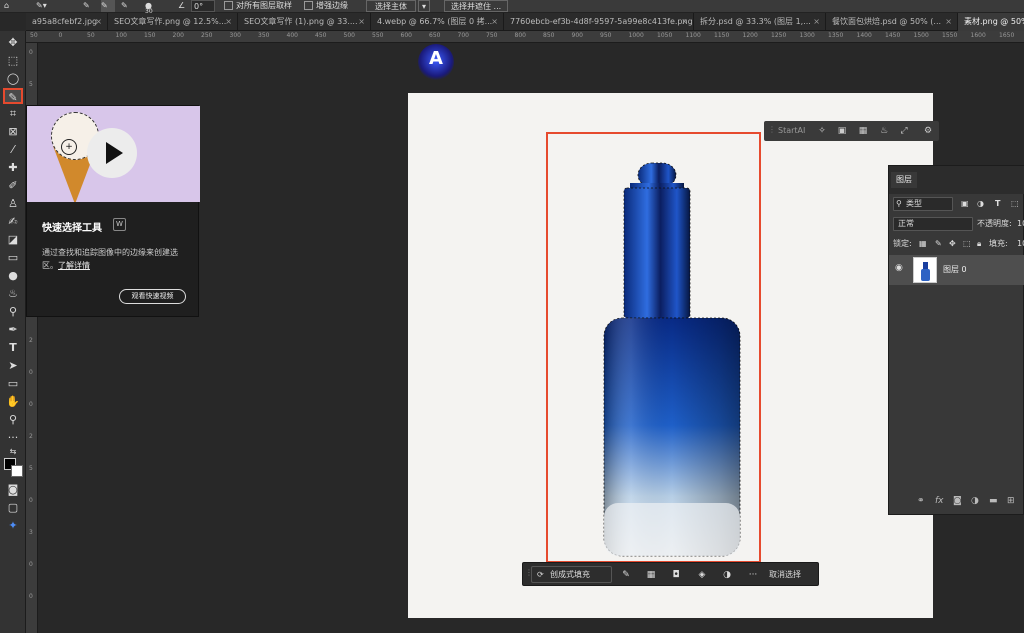 This screenshot has width=1024, height=633. What do you see at coordinates (13, 43) in the screenshot?
I see `move-tool-icon: ✥` at bounding box center [13, 43].